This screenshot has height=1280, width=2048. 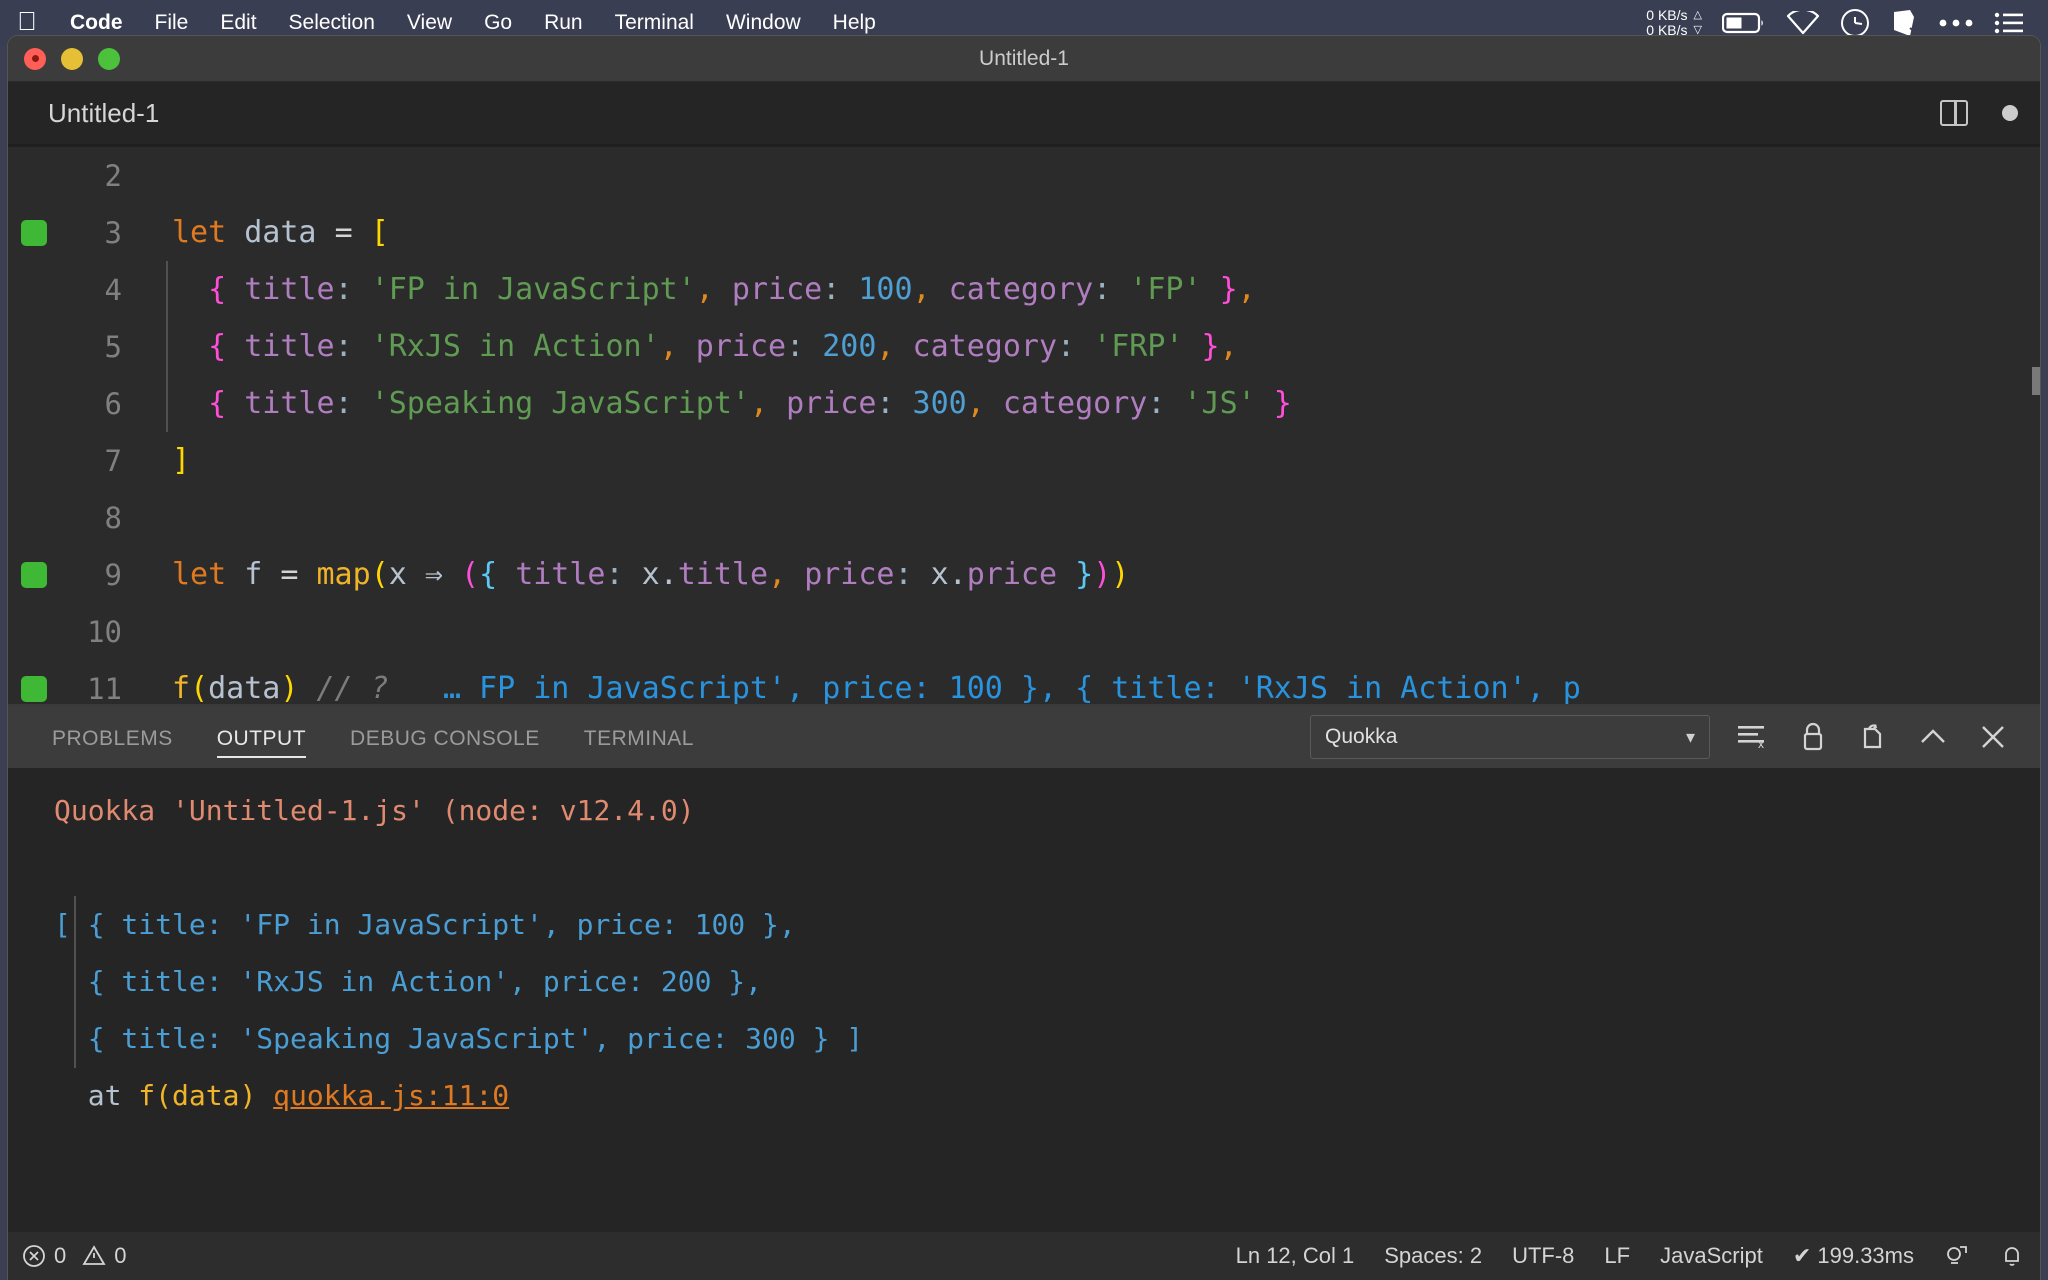 I want to click on close-button, so click(x=35, y=58).